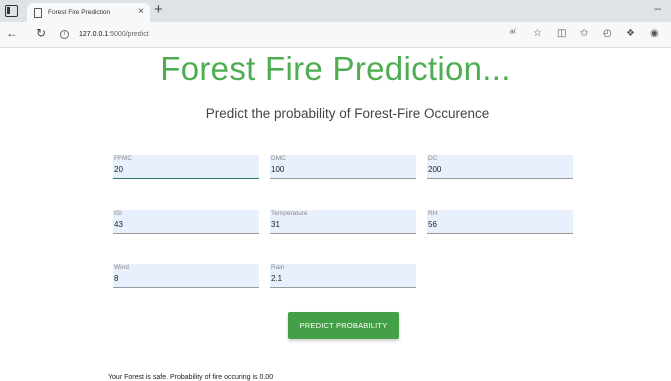  What do you see at coordinates (118, 213) in the screenshot?
I see `isi-label: ISI` at bounding box center [118, 213].